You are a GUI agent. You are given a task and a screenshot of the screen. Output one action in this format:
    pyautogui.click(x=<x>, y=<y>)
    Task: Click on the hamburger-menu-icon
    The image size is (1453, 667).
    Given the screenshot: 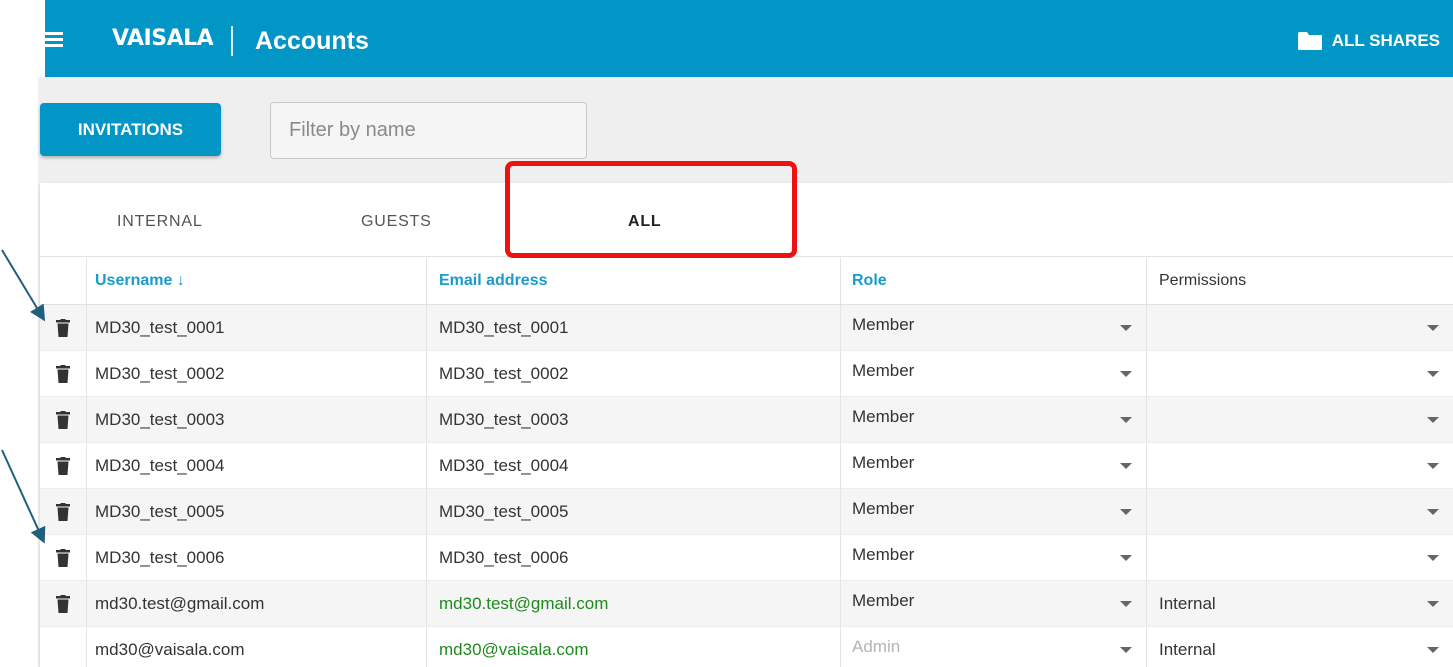 What is the action you would take?
    pyautogui.click(x=51, y=40)
    